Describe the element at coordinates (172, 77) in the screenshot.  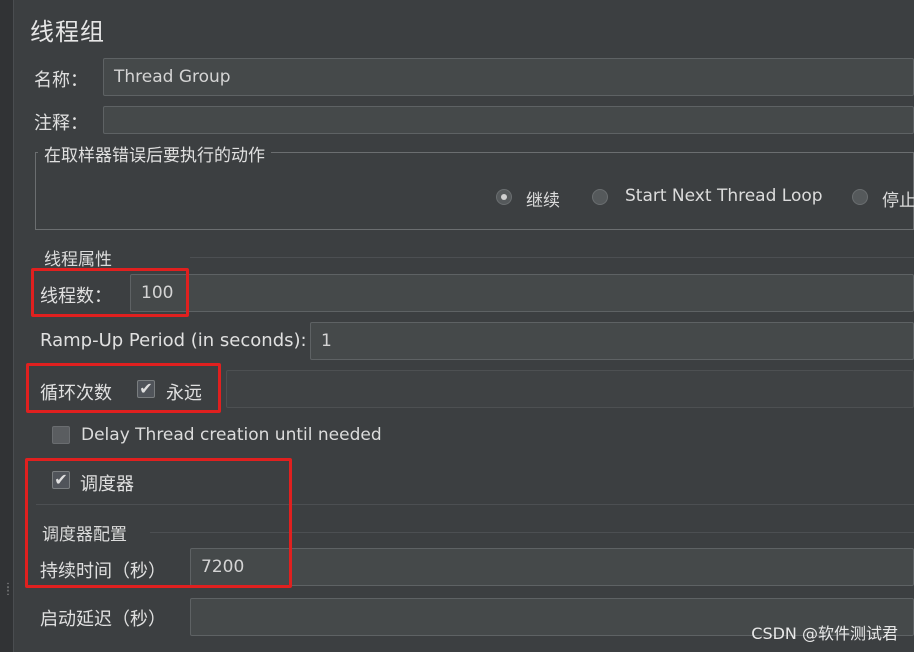
I see `name-value: Thread Group` at that location.